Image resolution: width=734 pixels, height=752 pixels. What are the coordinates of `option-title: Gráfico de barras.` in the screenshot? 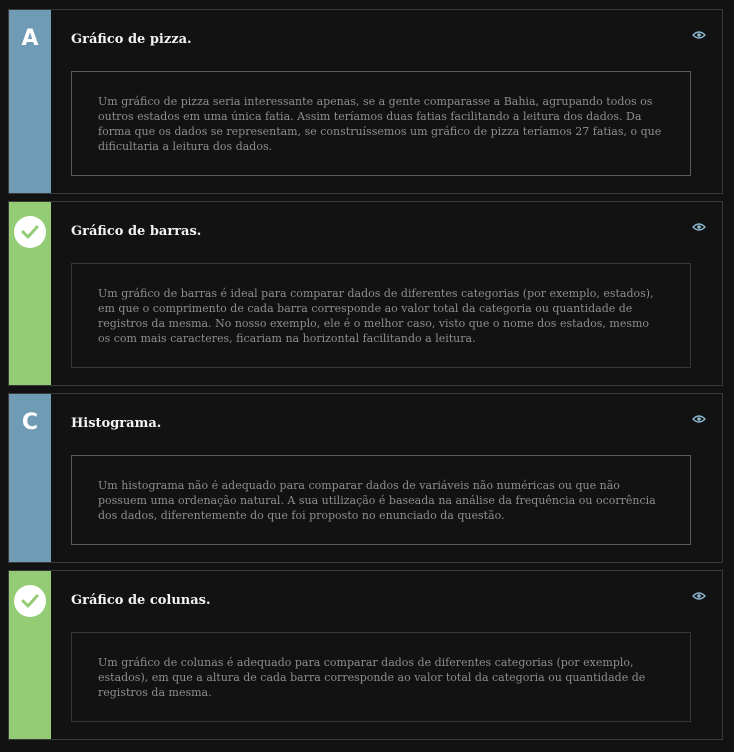 It's located at (136, 231).